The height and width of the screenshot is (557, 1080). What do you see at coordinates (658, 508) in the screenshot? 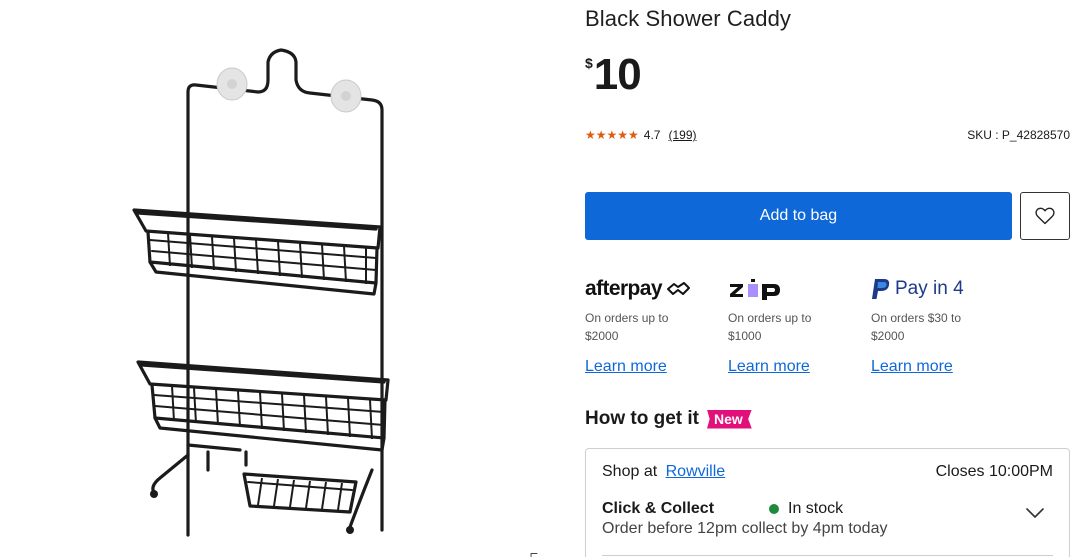
I see `click-collect-title: Click & Collect` at bounding box center [658, 508].